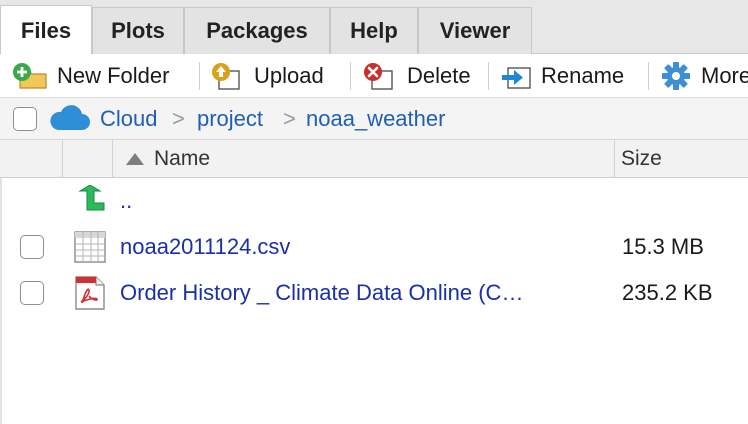 The width and height of the screenshot is (748, 424). I want to click on tab-help: Help, so click(374, 30).